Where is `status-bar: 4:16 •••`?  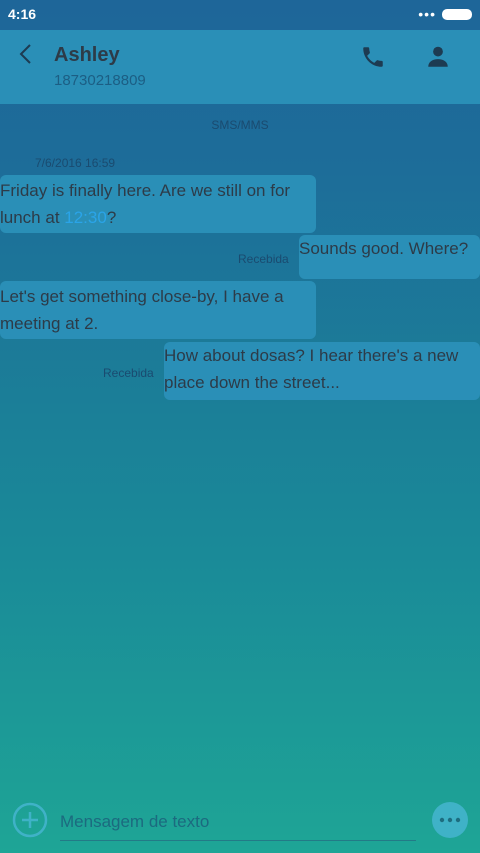
status-bar: 4:16 ••• is located at coordinates (240, 15).